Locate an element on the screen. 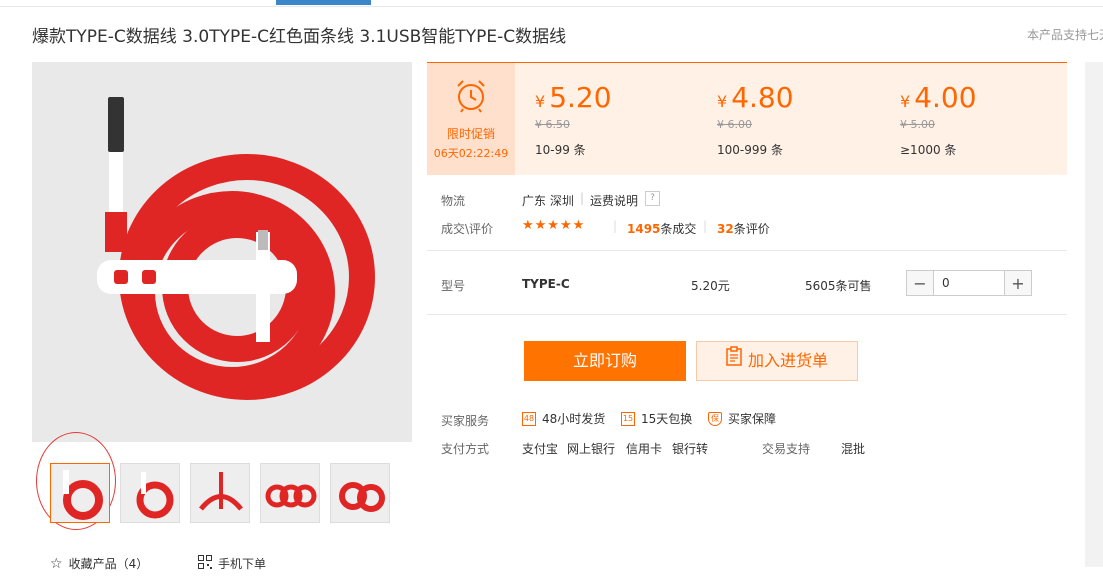  tier-quantity: 100-999 条 is located at coordinates (750, 150).